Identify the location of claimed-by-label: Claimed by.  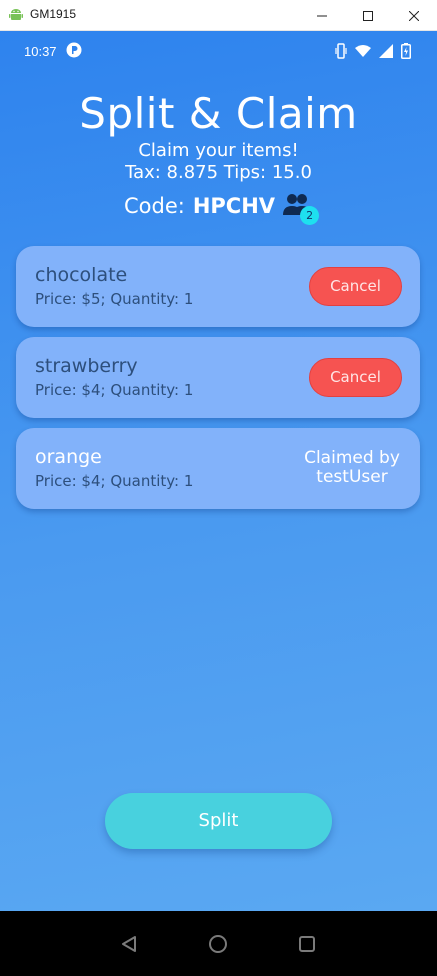
(352, 458).